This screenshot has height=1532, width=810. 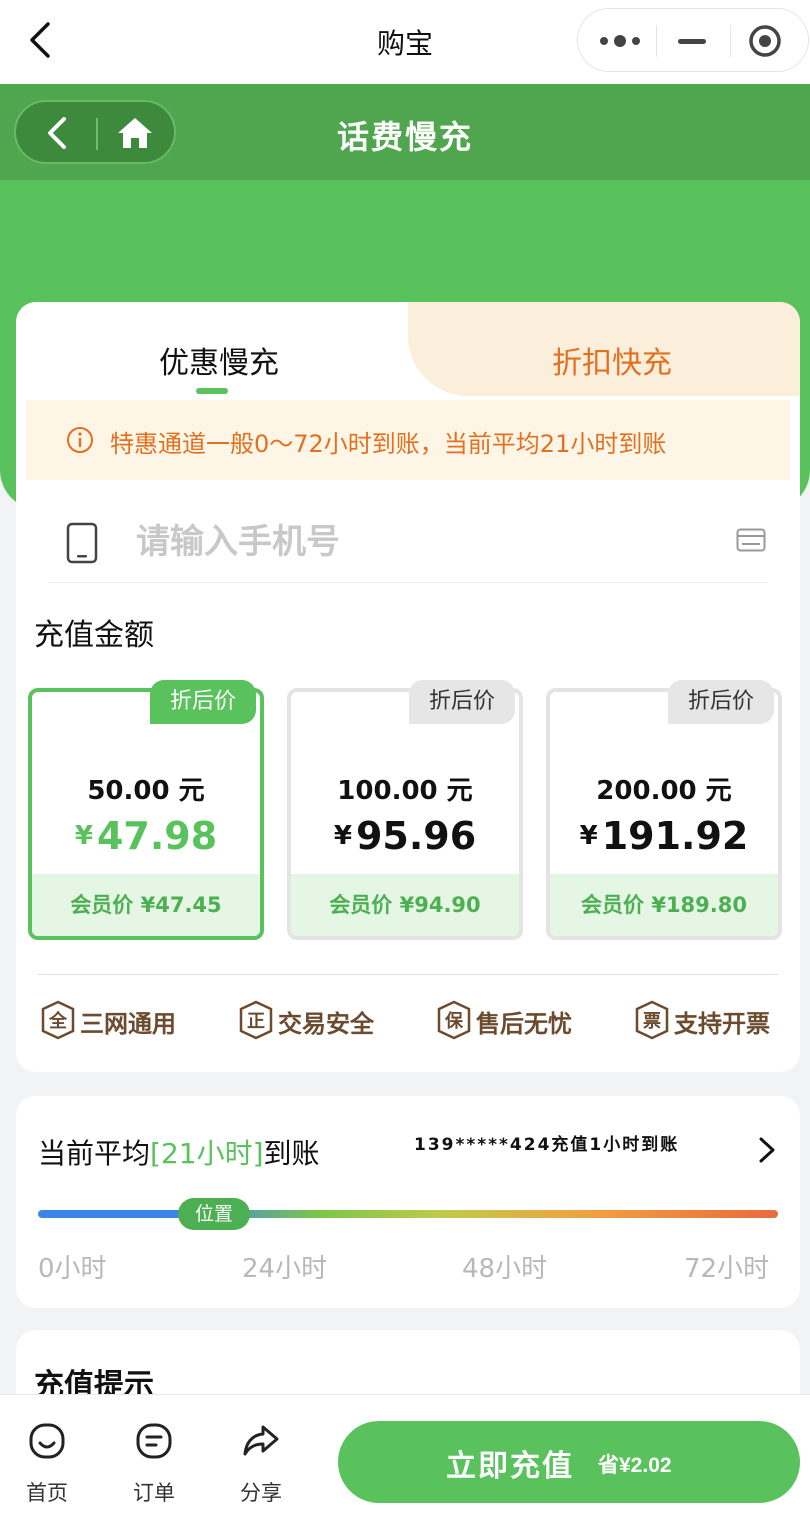 What do you see at coordinates (285, 1269) in the screenshot?
I see `tick-label: 24小时` at bounding box center [285, 1269].